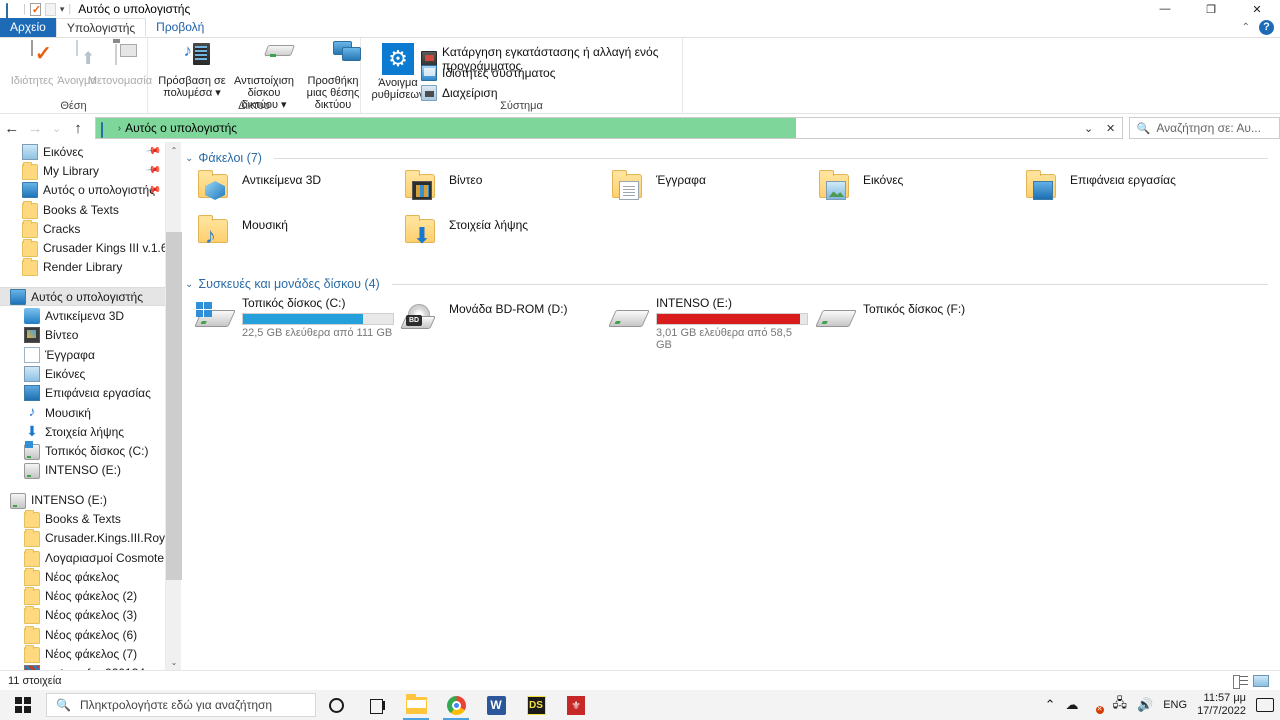  Describe the element at coordinates (1211, 9) in the screenshot. I see `maximize-button: ❐` at that location.